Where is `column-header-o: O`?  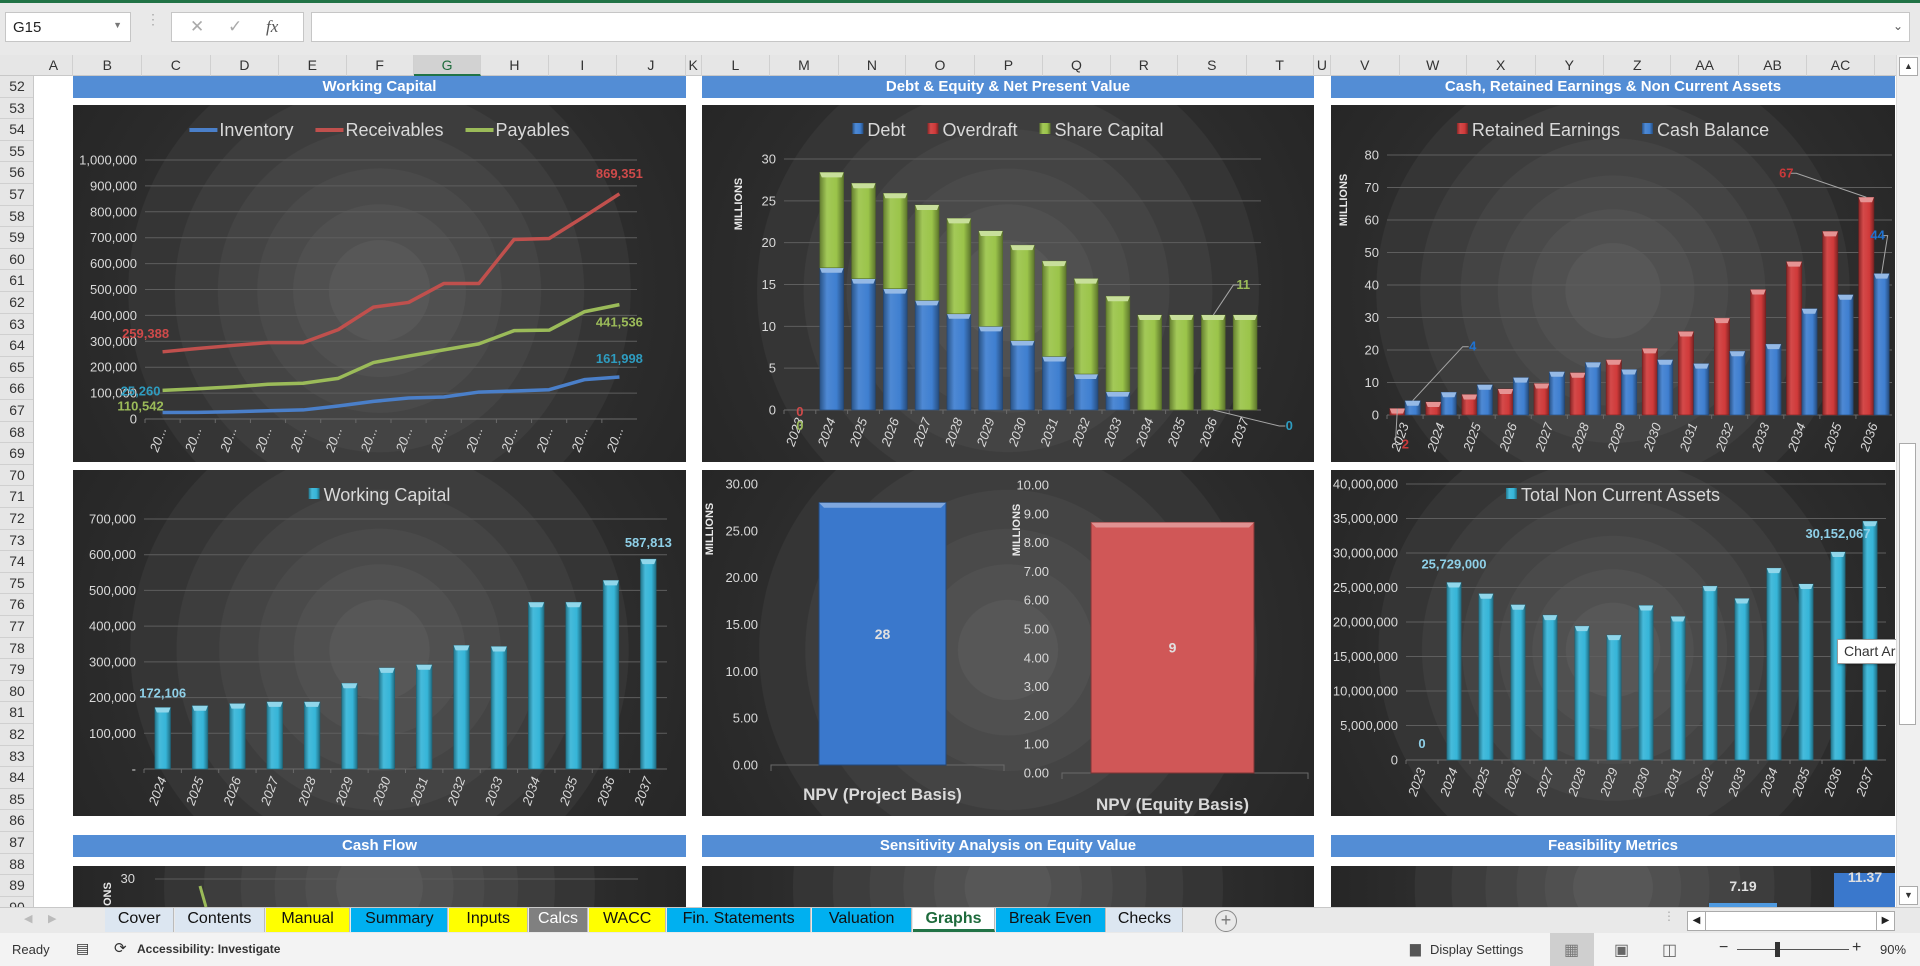 column-header-o: O is located at coordinates (940, 65).